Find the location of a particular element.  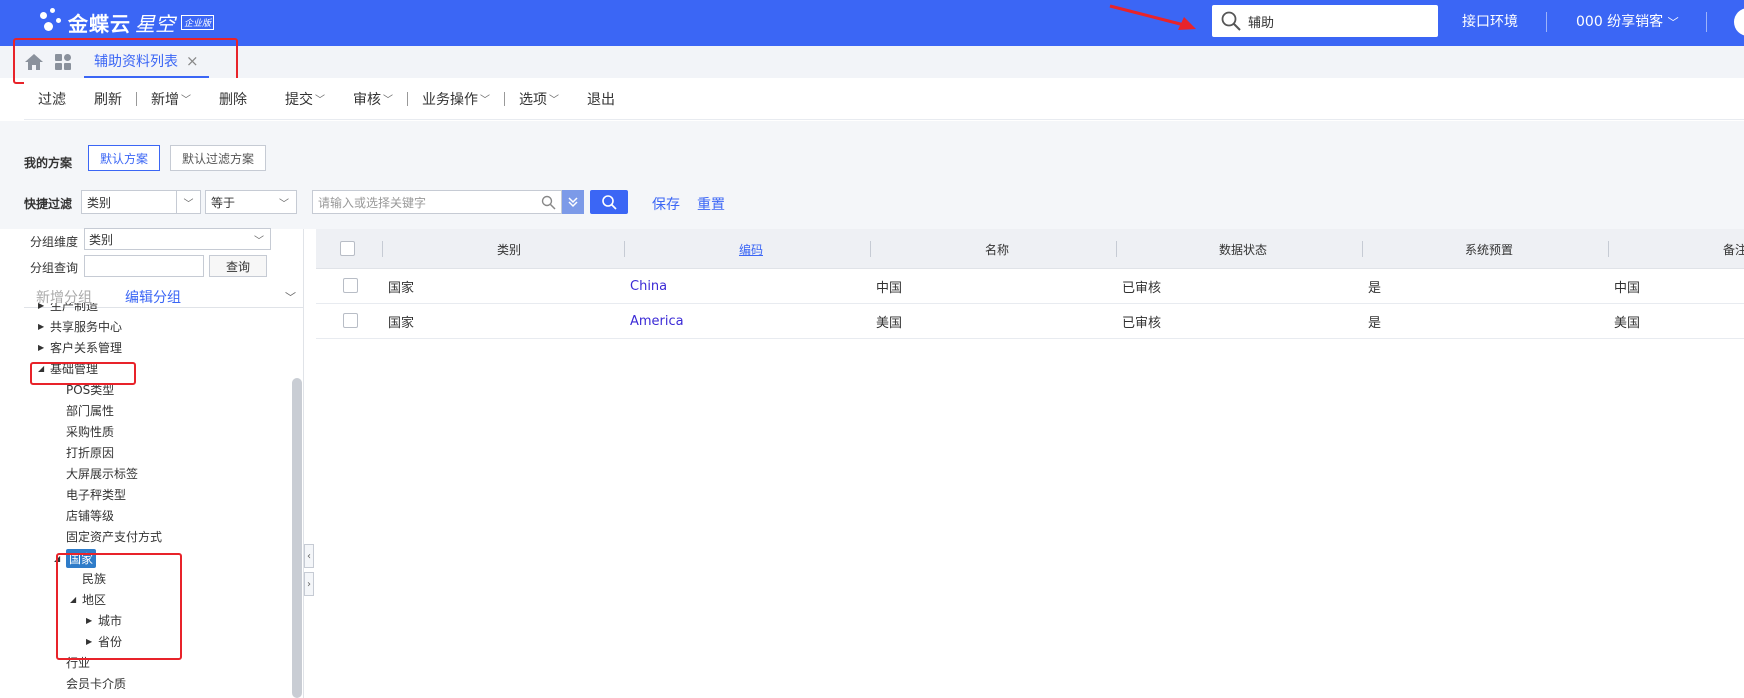

header-divider is located at coordinates (1546, 22).